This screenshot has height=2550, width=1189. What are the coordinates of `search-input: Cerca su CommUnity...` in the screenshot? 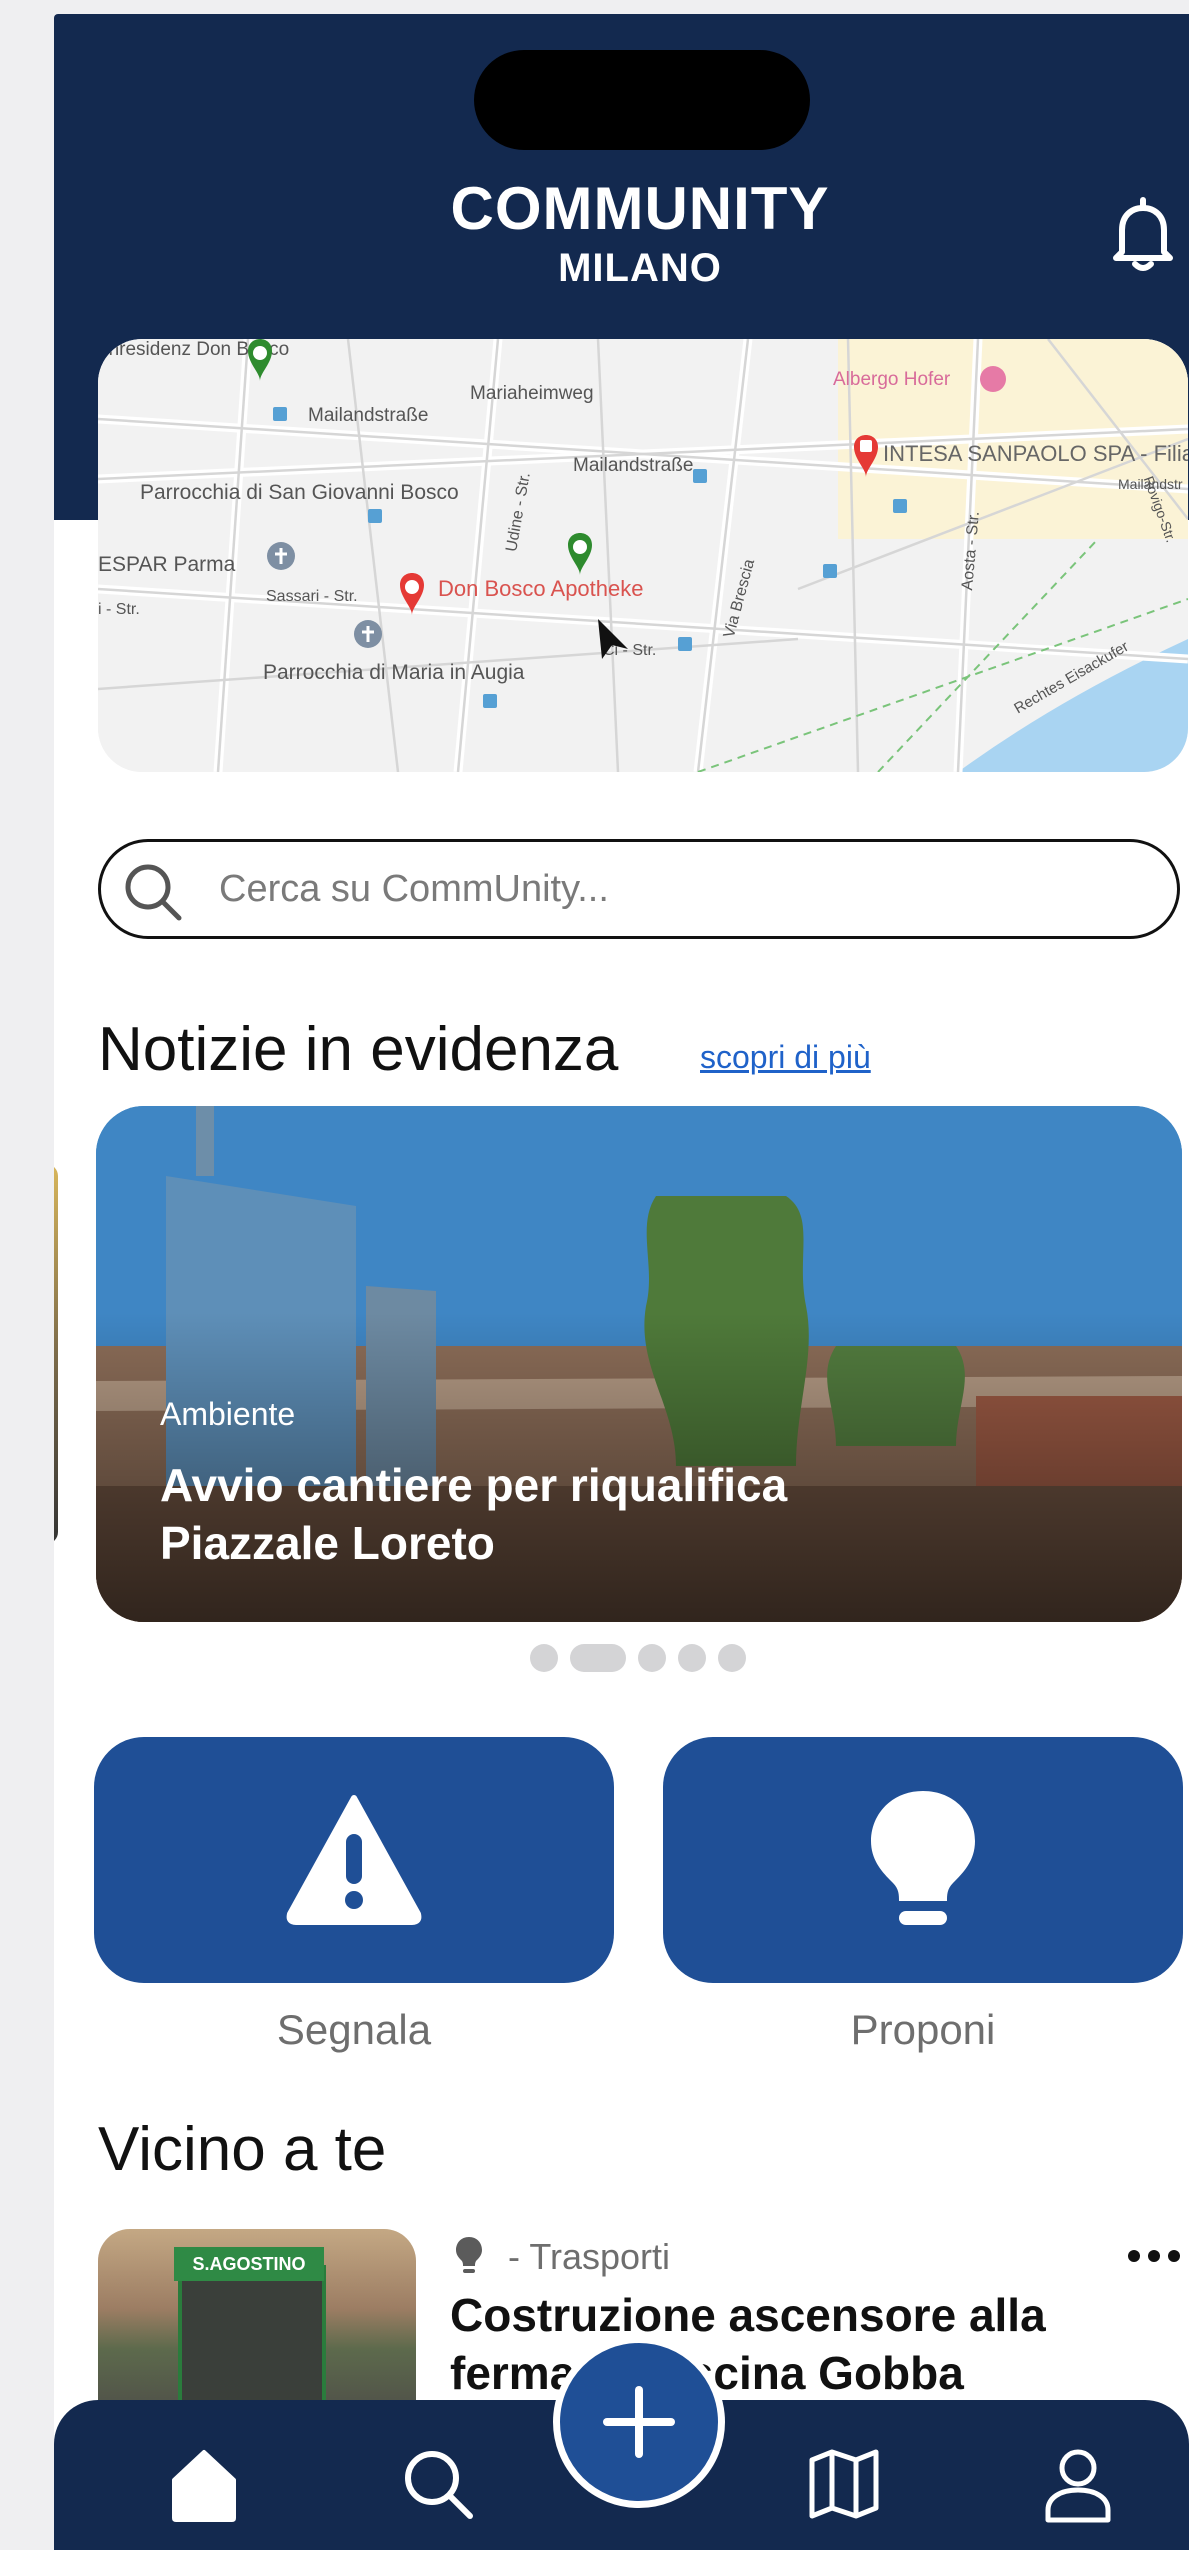 It's located at (414, 889).